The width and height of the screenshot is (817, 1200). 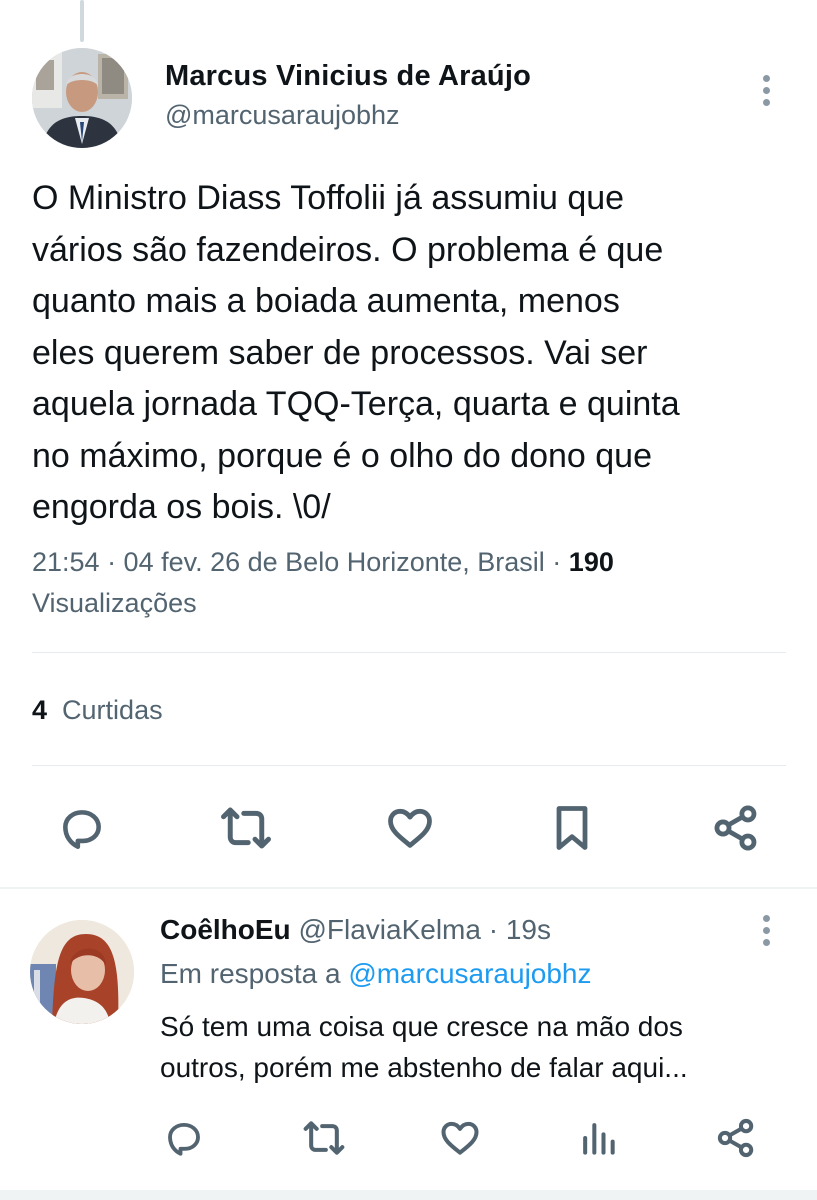 I want to click on author-avatar, so click(x=82, y=98).